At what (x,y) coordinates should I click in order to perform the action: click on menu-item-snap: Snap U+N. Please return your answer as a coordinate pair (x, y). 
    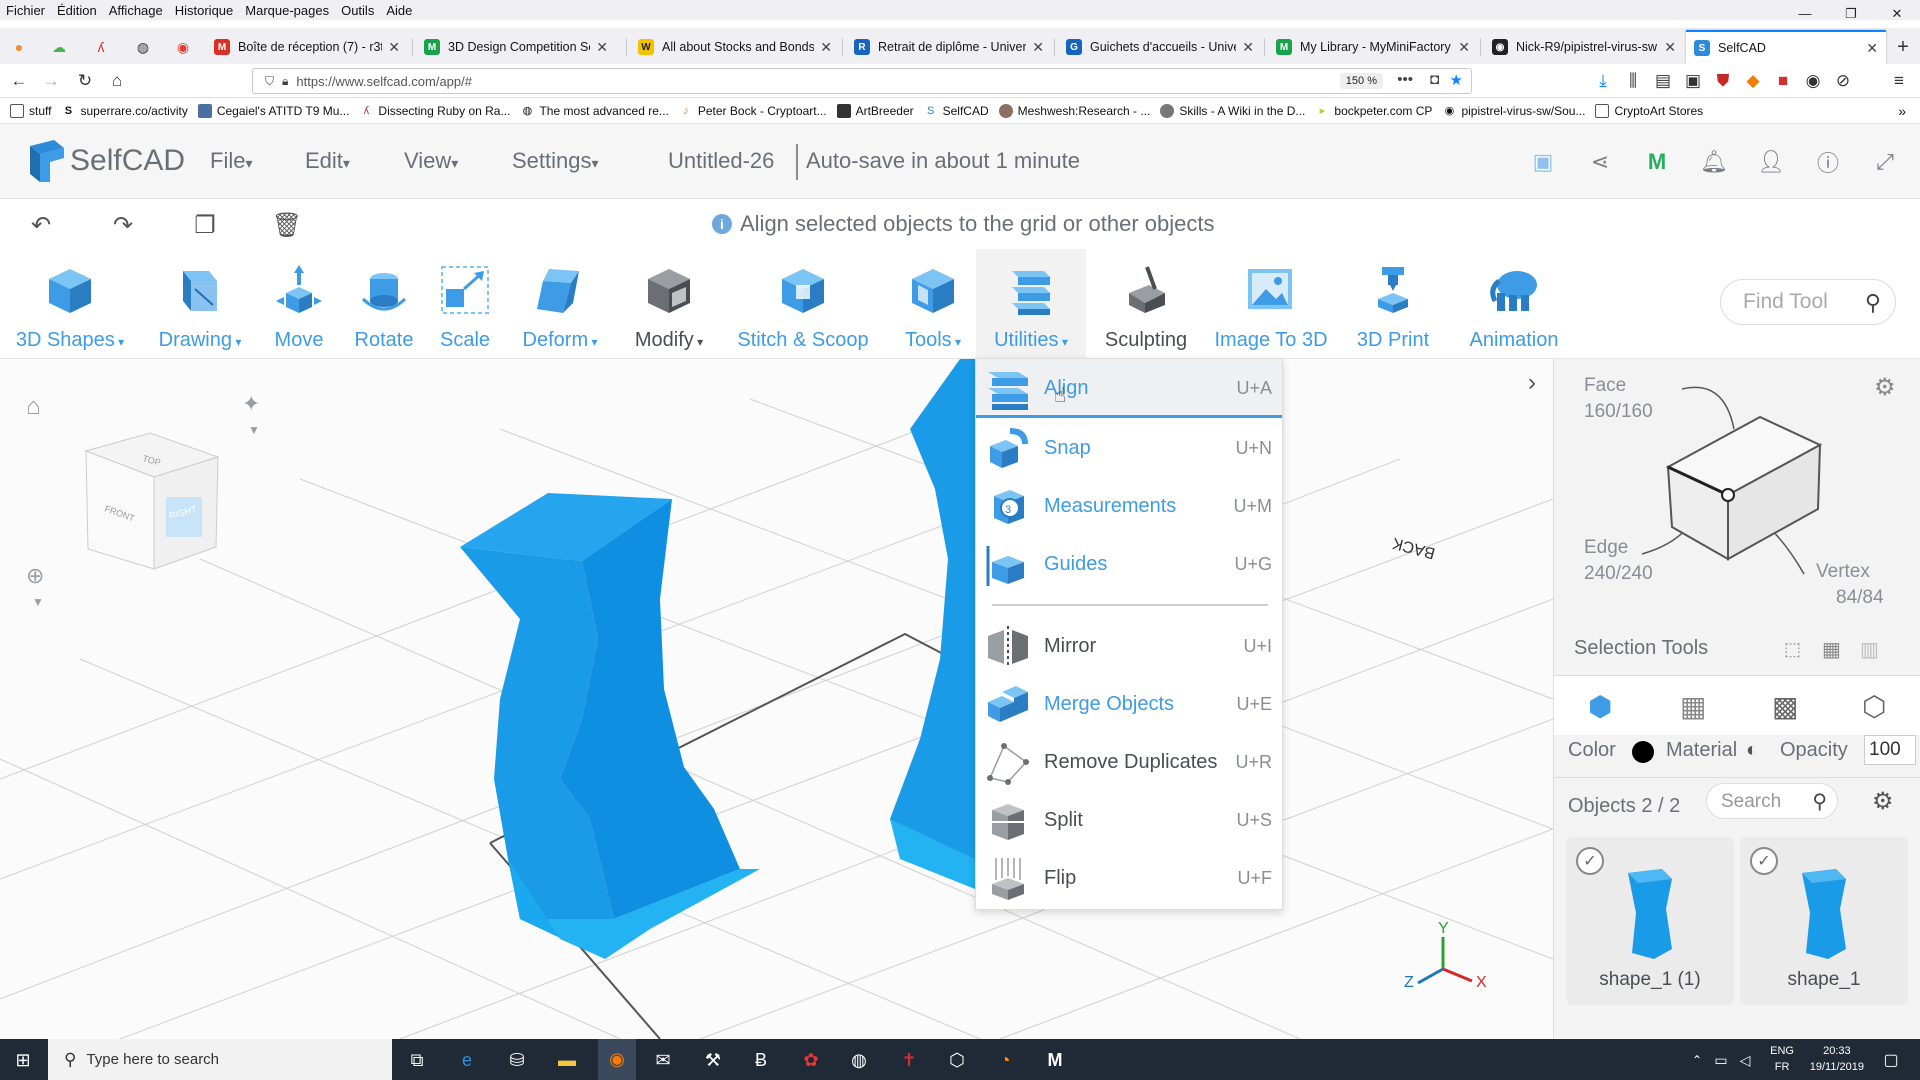
    Looking at the image, I should click on (1129, 448).